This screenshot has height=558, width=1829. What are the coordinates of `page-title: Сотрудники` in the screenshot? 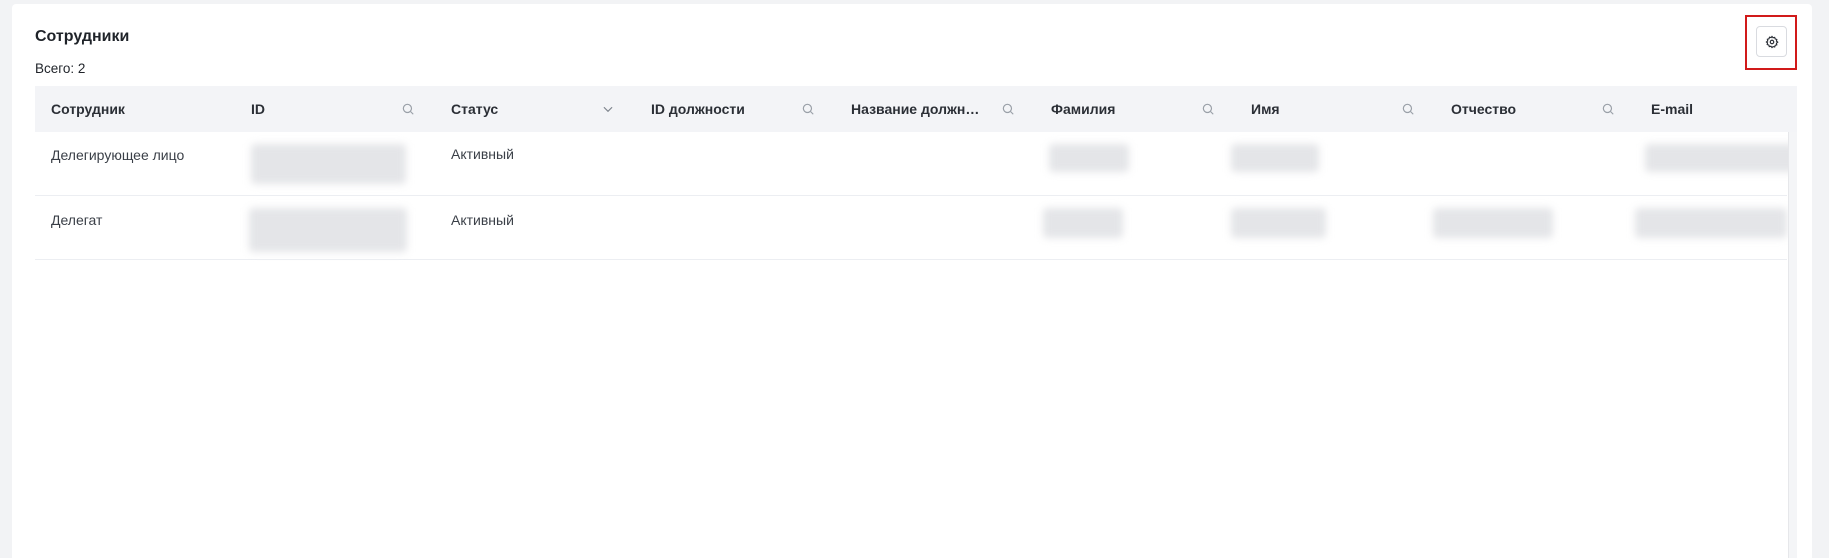 It's located at (82, 36).